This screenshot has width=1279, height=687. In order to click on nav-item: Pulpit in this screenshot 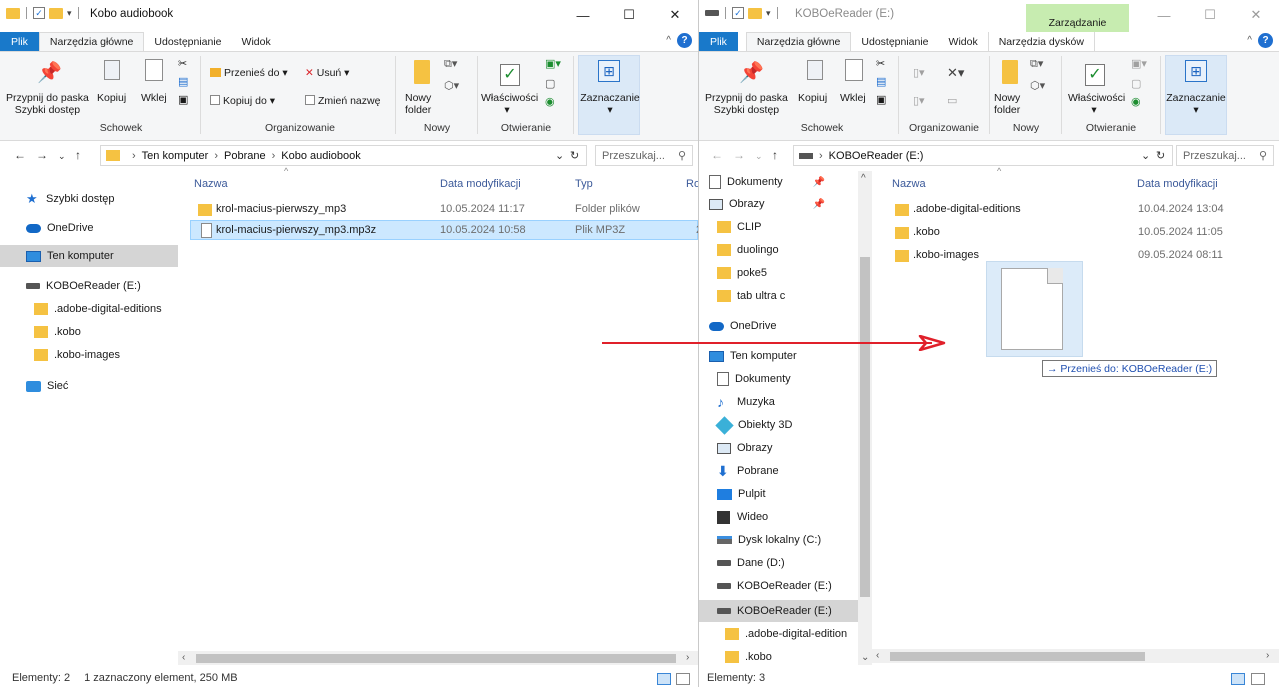, I will do `click(741, 494)`.